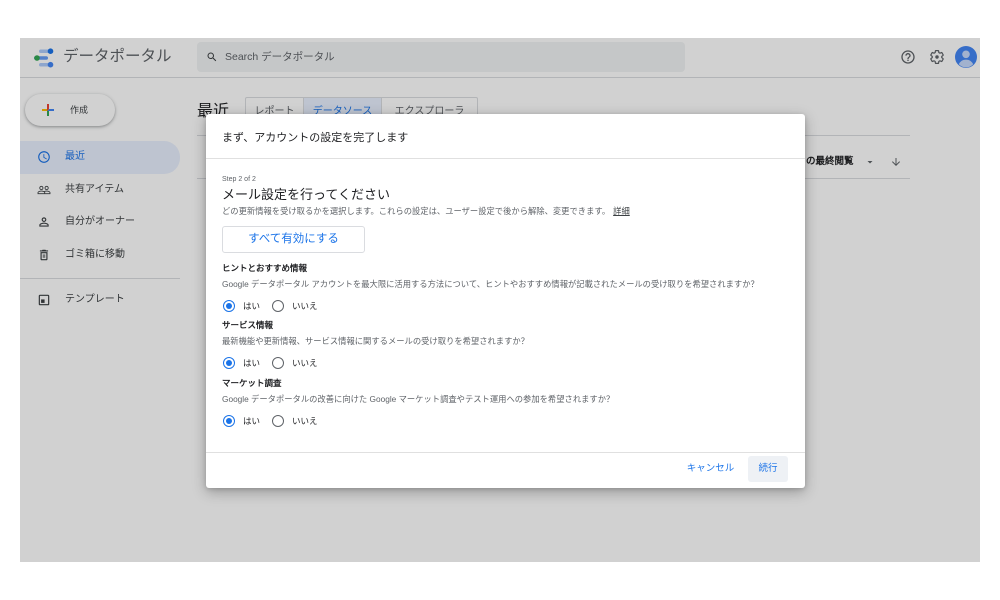 The width and height of the screenshot is (1000, 600). I want to click on tips-yes-radio, so click(229, 306).